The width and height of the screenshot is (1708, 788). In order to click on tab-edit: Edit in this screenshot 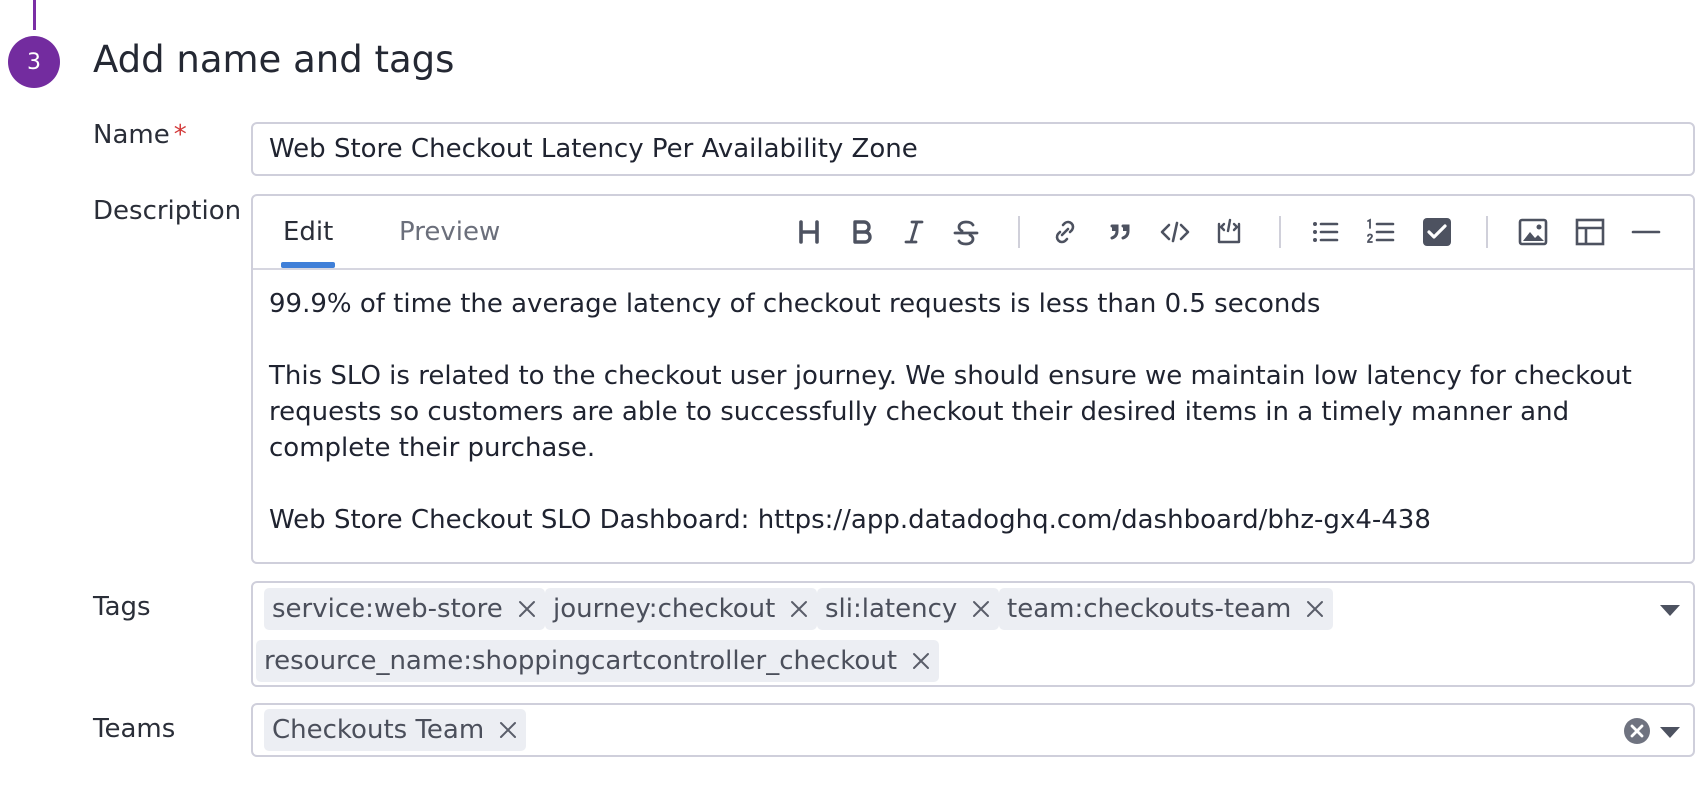, I will do `click(308, 232)`.